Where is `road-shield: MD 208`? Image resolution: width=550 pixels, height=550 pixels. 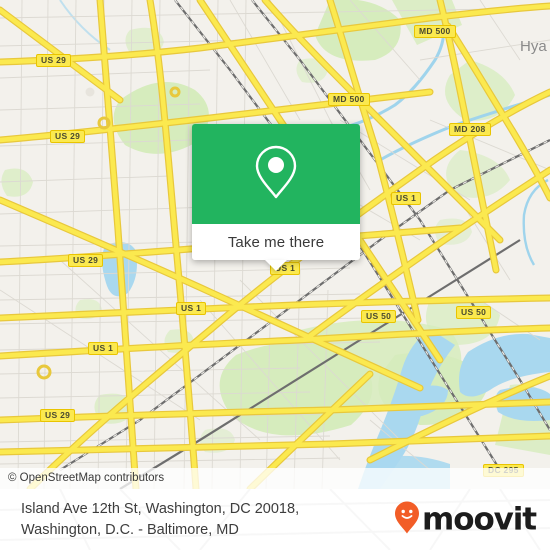 road-shield: MD 208 is located at coordinates (470, 129).